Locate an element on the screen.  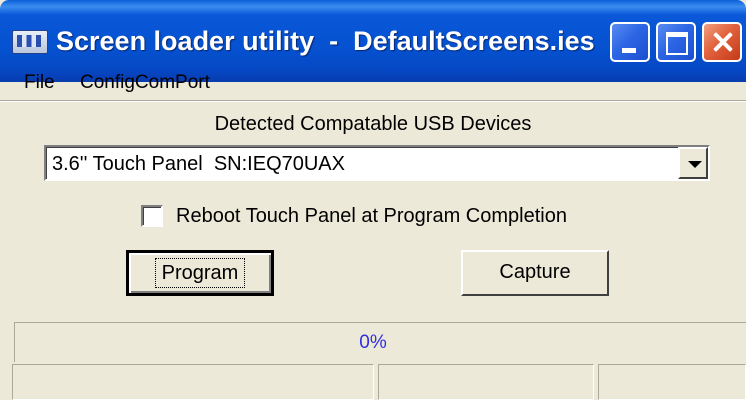
menu-file: File is located at coordinates (39, 83).